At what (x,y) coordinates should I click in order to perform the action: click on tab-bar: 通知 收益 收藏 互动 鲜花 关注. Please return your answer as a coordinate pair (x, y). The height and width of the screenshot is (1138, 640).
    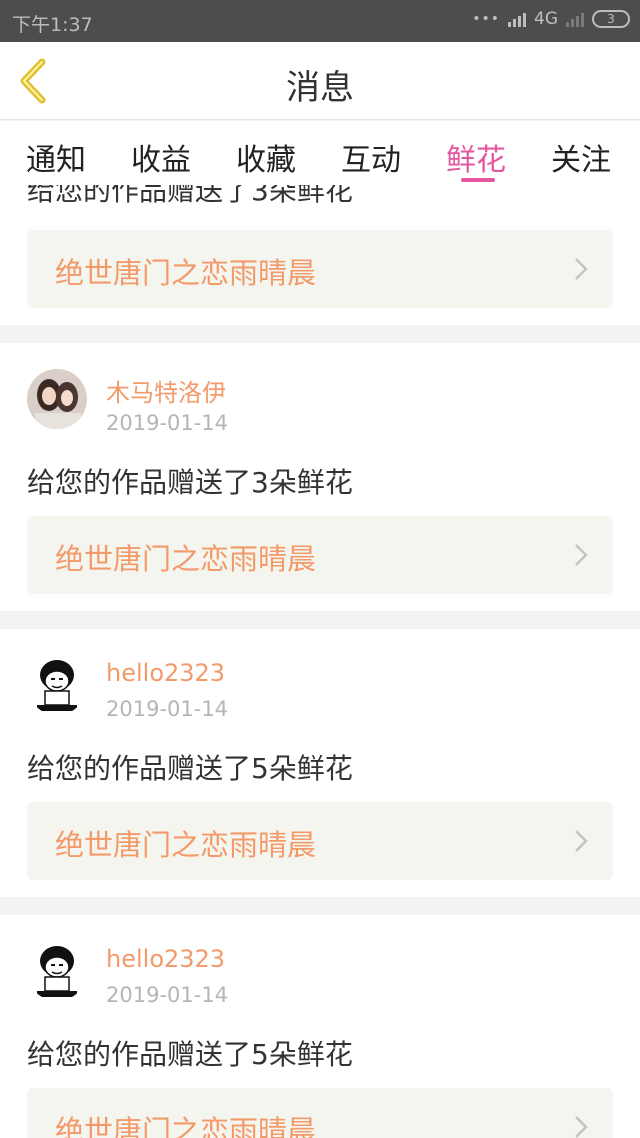
    Looking at the image, I should click on (320, 153).